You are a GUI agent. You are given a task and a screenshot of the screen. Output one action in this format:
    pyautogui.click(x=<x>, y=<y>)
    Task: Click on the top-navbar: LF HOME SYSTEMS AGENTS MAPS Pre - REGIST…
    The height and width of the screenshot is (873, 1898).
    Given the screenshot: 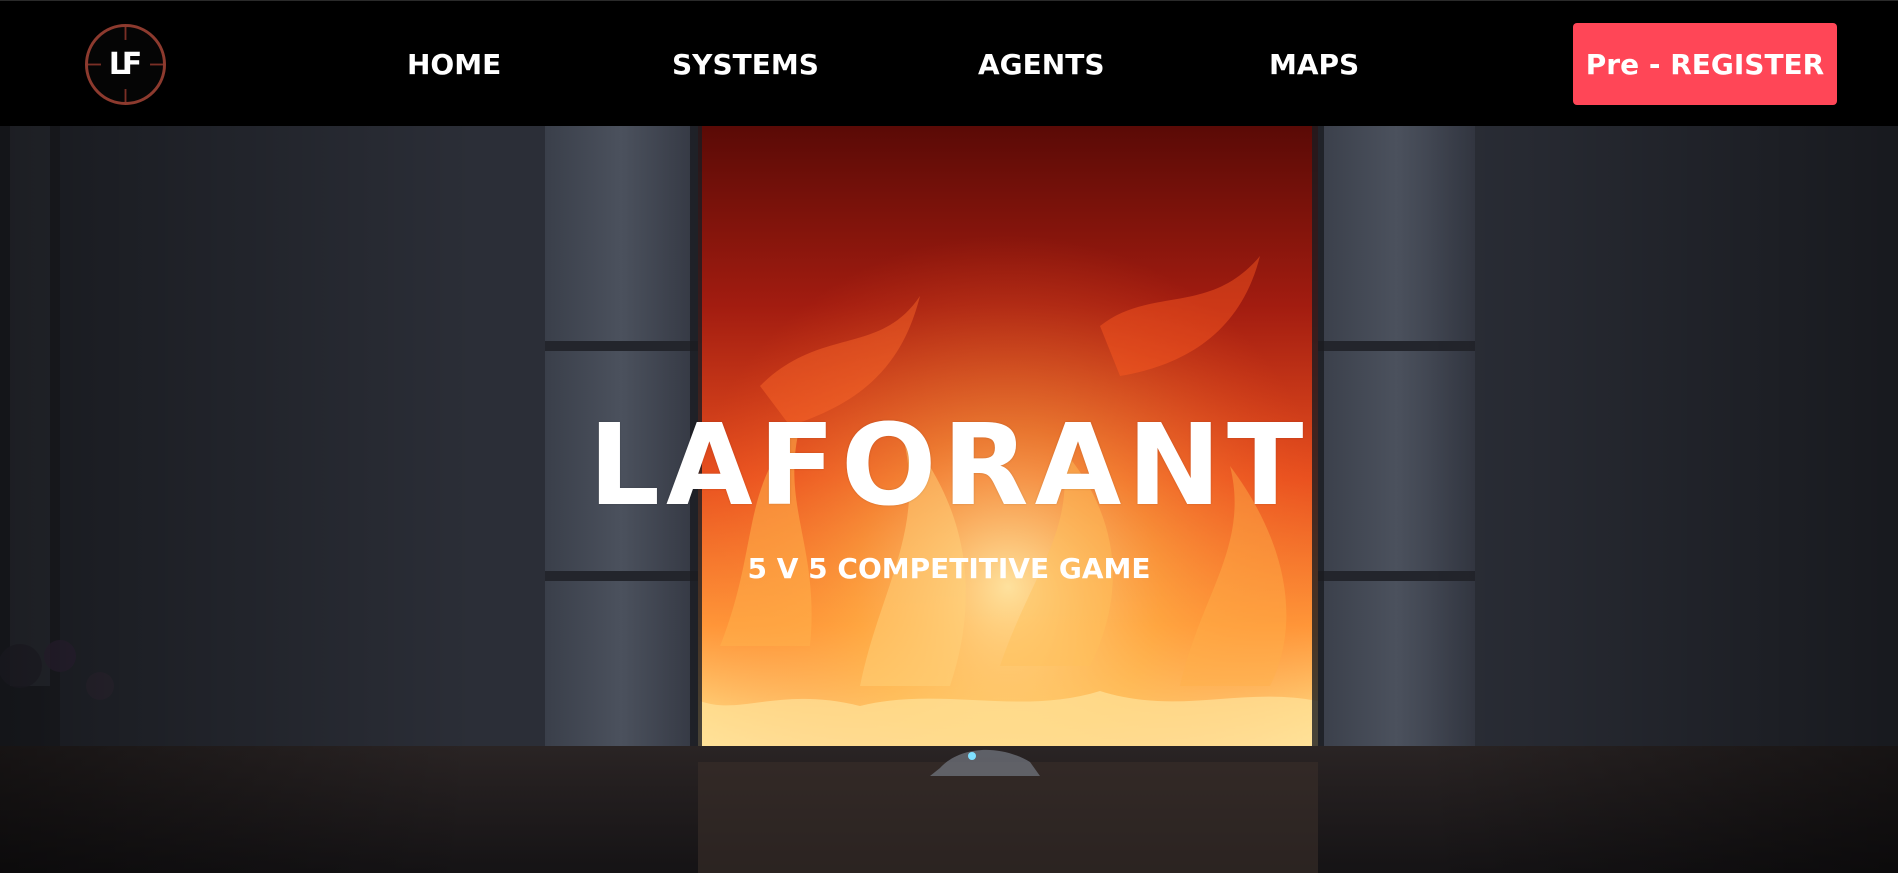 What is the action you would take?
    pyautogui.click(x=949, y=63)
    